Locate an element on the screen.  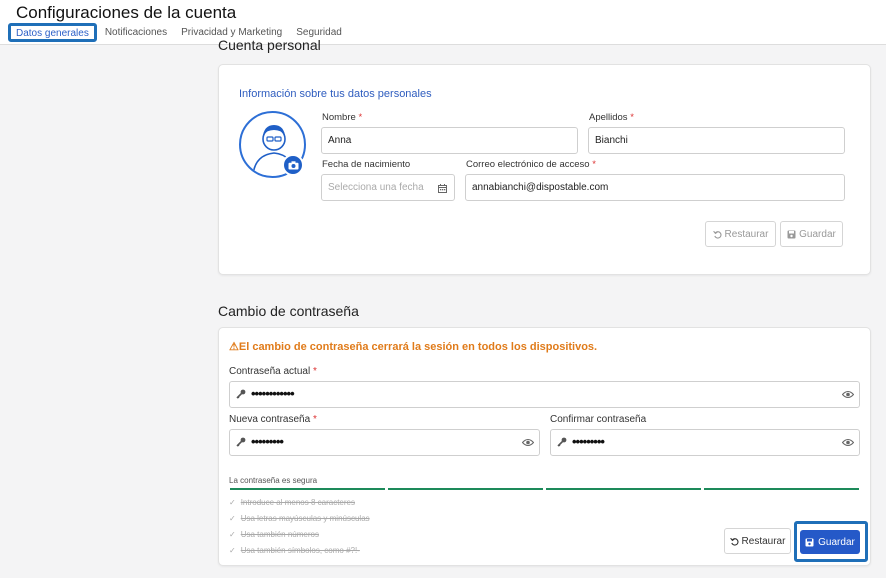
requirement-item: ✓ Usa también números is located at coordinates (274, 534).